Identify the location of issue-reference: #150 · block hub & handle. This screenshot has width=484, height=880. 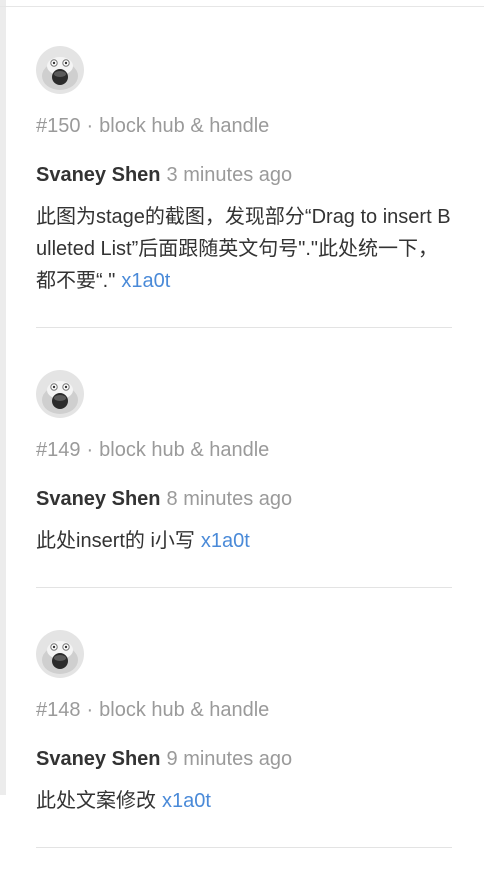
(244, 126).